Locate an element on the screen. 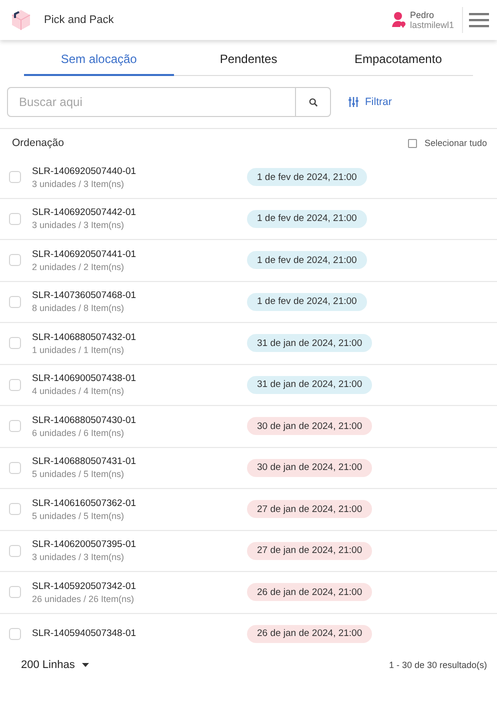 The image size is (497, 706). user-pin-icon is located at coordinates (399, 20).